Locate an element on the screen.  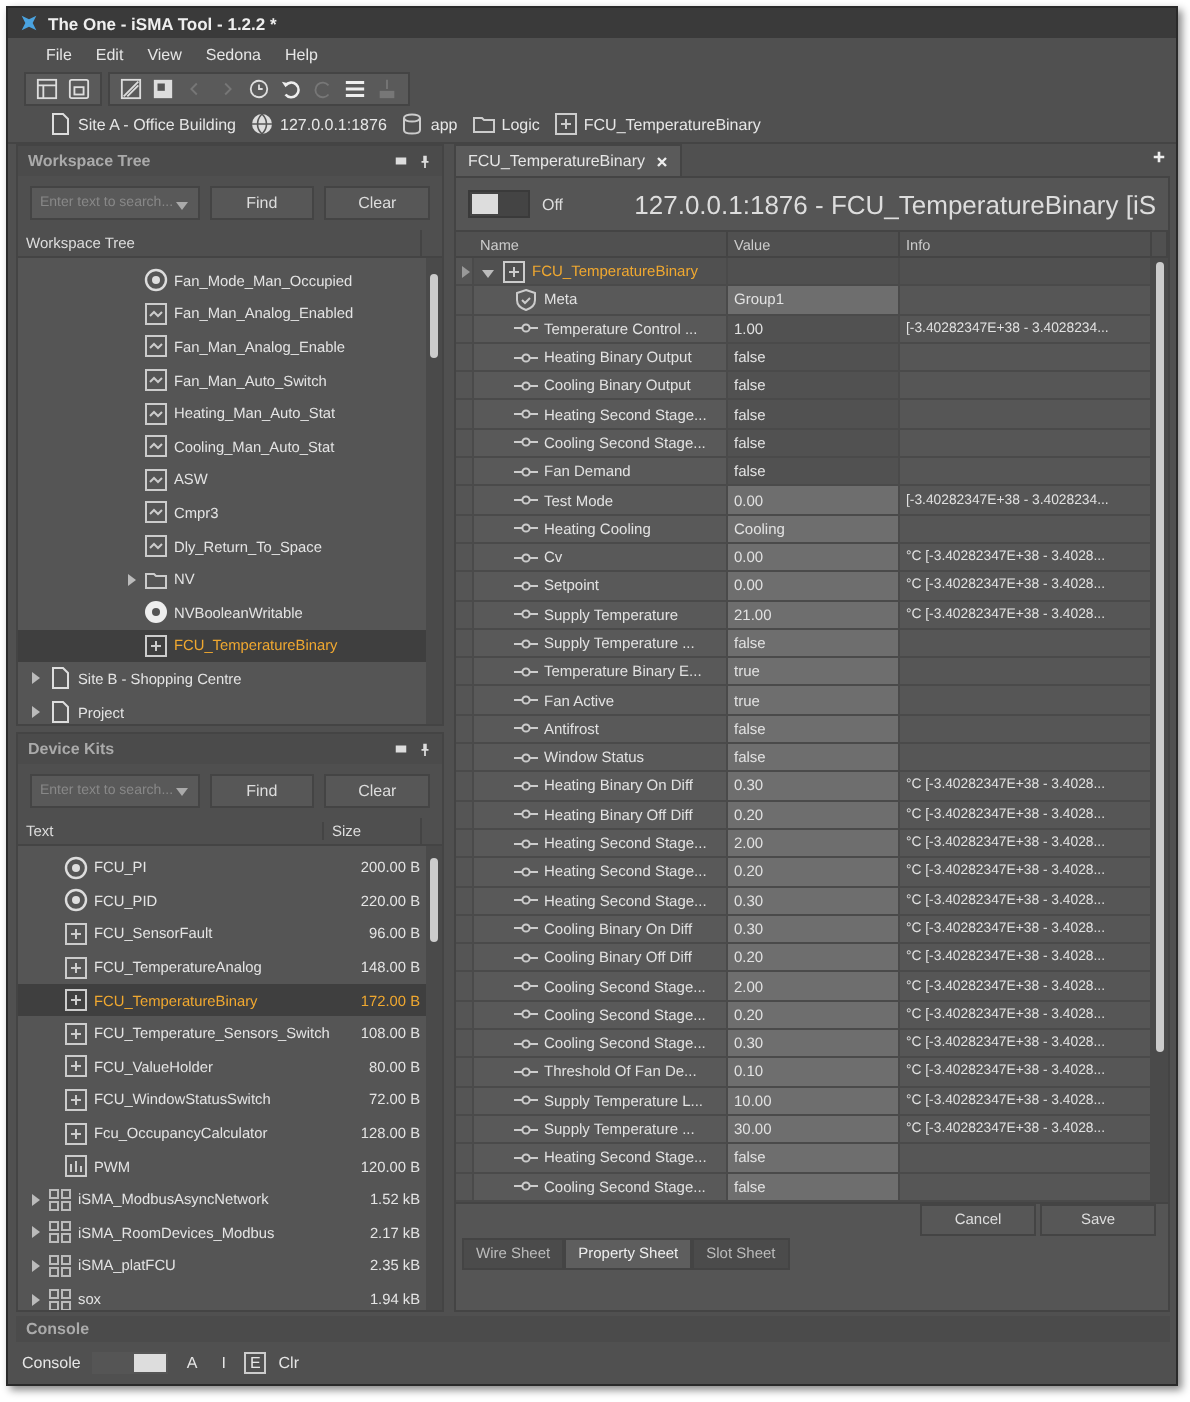
menu-item: Edit is located at coordinates (109, 54).